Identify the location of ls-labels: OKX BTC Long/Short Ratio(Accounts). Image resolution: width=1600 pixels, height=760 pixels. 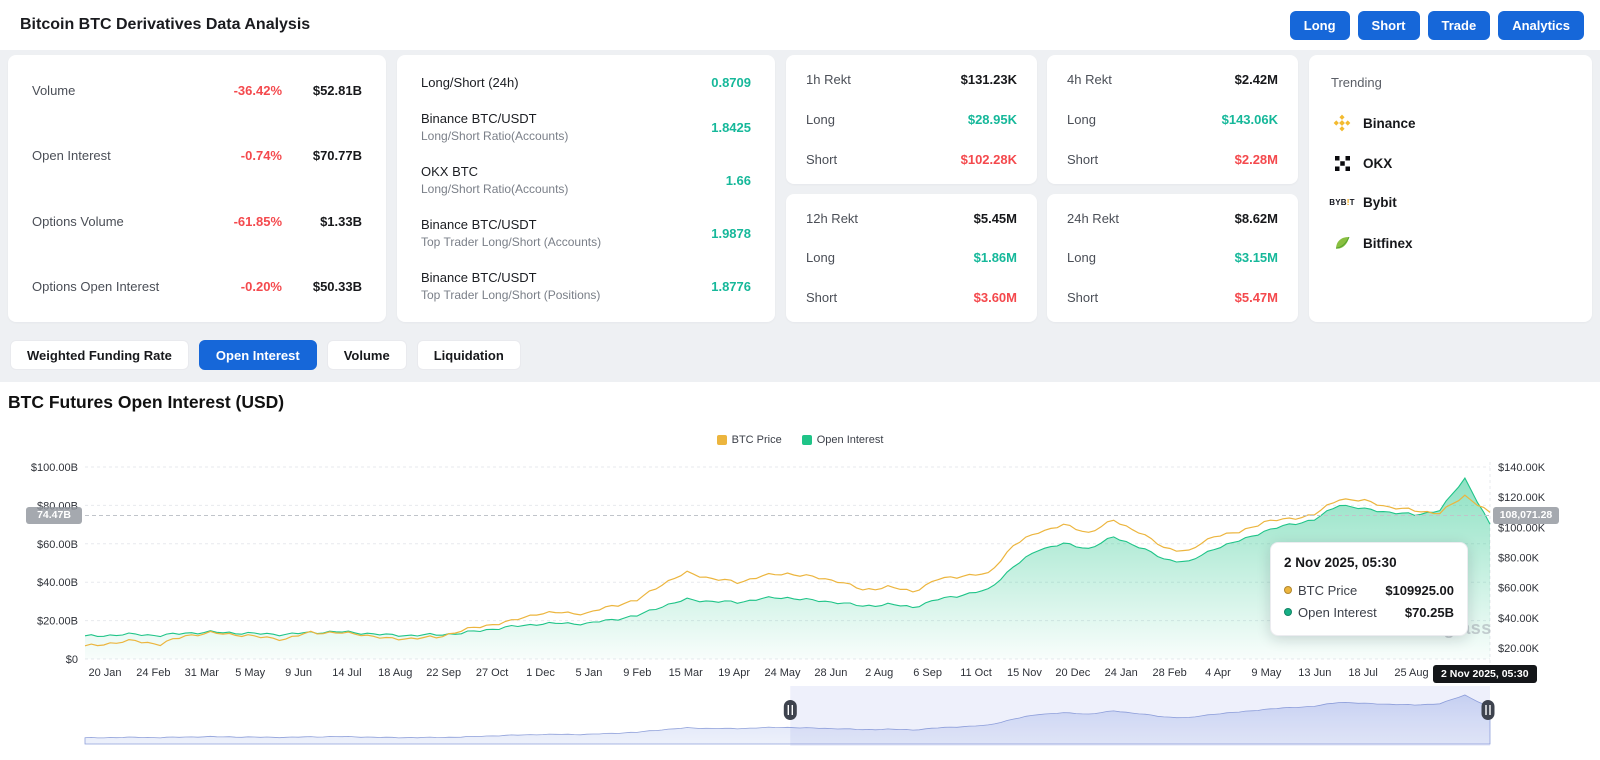
(573, 180).